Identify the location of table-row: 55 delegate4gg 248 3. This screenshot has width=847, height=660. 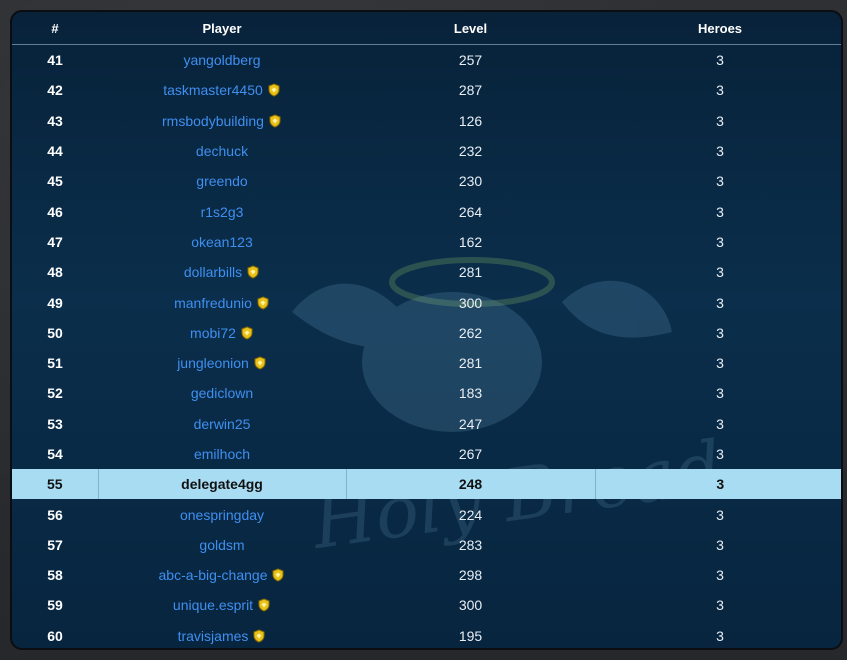
(426, 484).